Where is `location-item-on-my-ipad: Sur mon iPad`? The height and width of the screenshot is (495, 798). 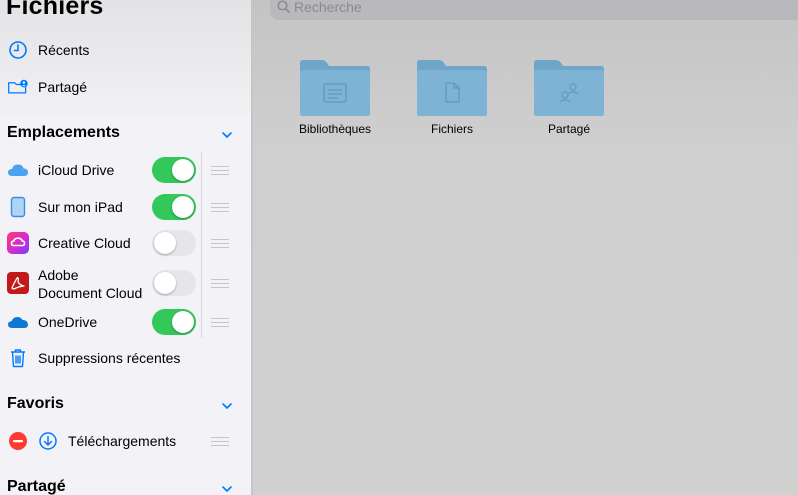 location-item-on-my-ipad: Sur mon iPad is located at coordinates (125, 207).